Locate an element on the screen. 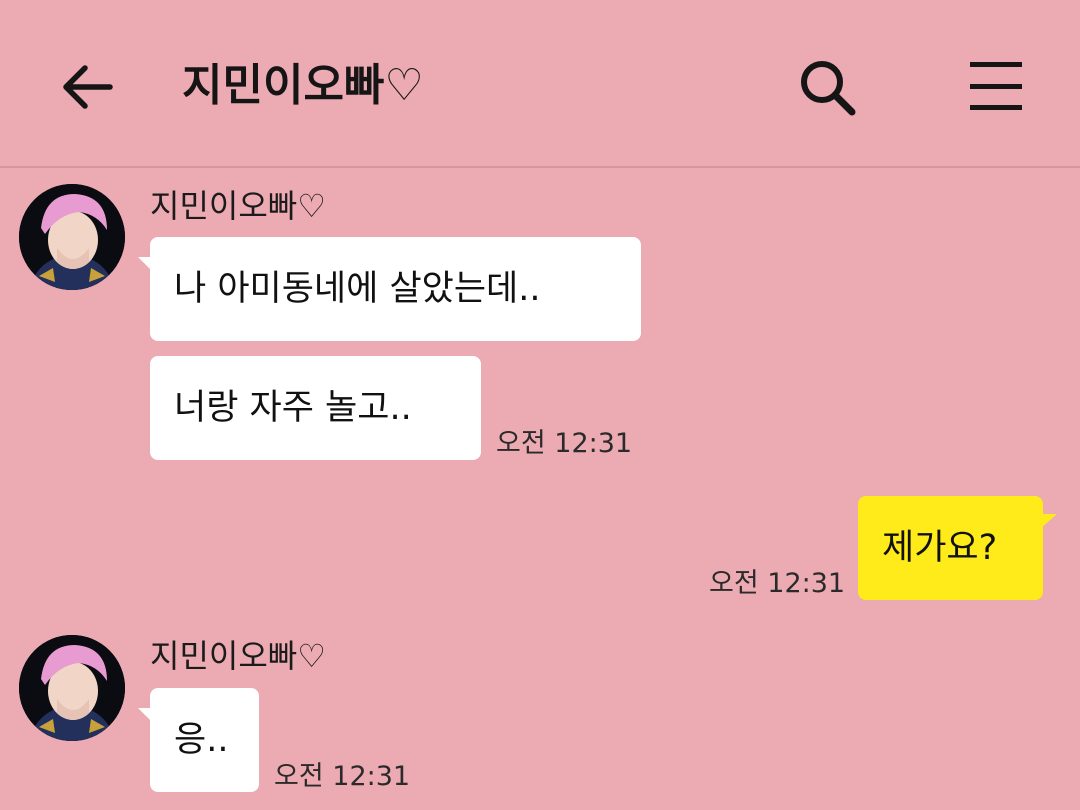 This screenshot has width=1080, height=810. message-bubble: 응.. is located at coordinates (198, 740).